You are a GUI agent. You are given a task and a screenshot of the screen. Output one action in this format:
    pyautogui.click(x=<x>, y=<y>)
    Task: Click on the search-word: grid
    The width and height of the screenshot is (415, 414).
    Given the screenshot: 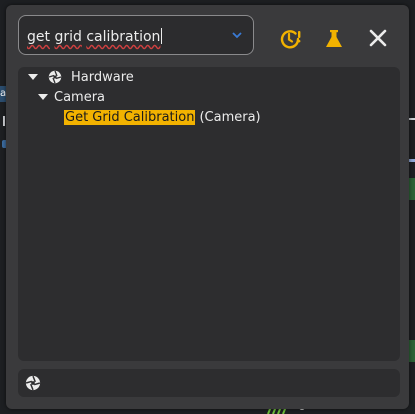 What is the action you would take?
    pyautogui.click(x=68, y=37)
    